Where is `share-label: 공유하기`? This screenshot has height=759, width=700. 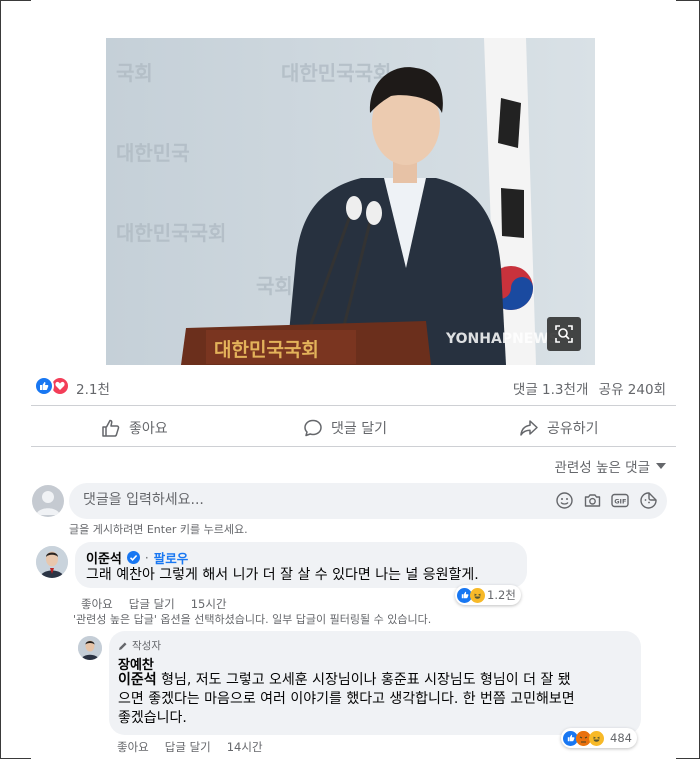
share-label: 공유하기 is located at coordinates (573, 429).